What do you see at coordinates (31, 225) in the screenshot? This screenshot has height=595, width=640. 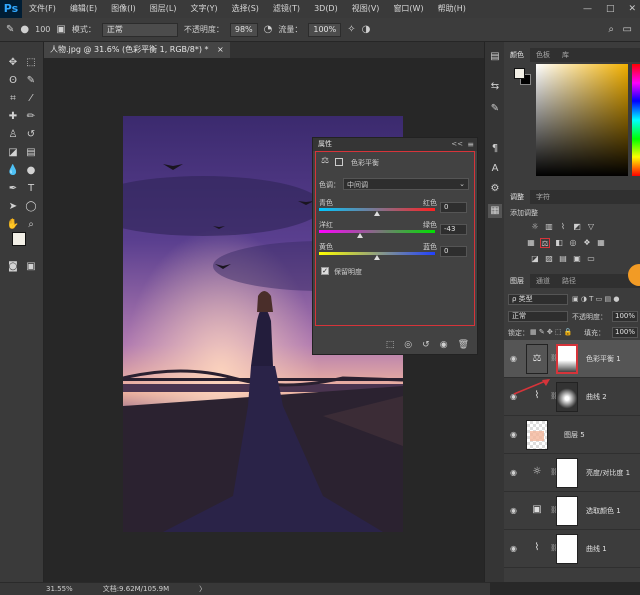 I see `zoom-tool-icon: ⌕` at bounding box center [31, 225].